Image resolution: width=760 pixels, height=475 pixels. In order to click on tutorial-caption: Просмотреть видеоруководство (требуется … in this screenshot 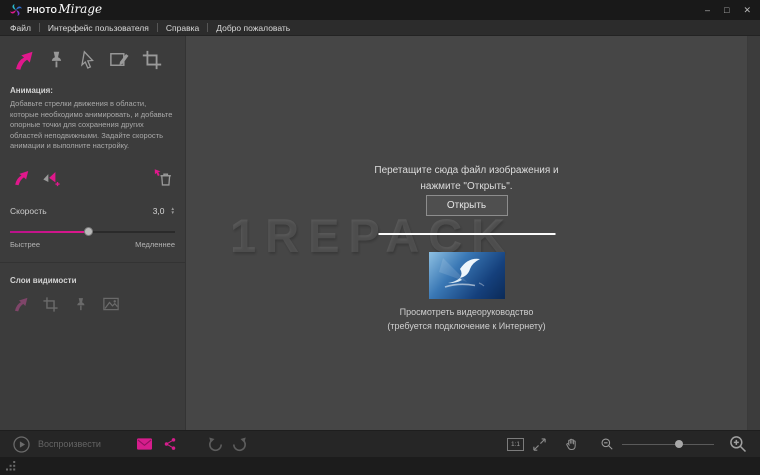, I will do `click(466, 319)`.